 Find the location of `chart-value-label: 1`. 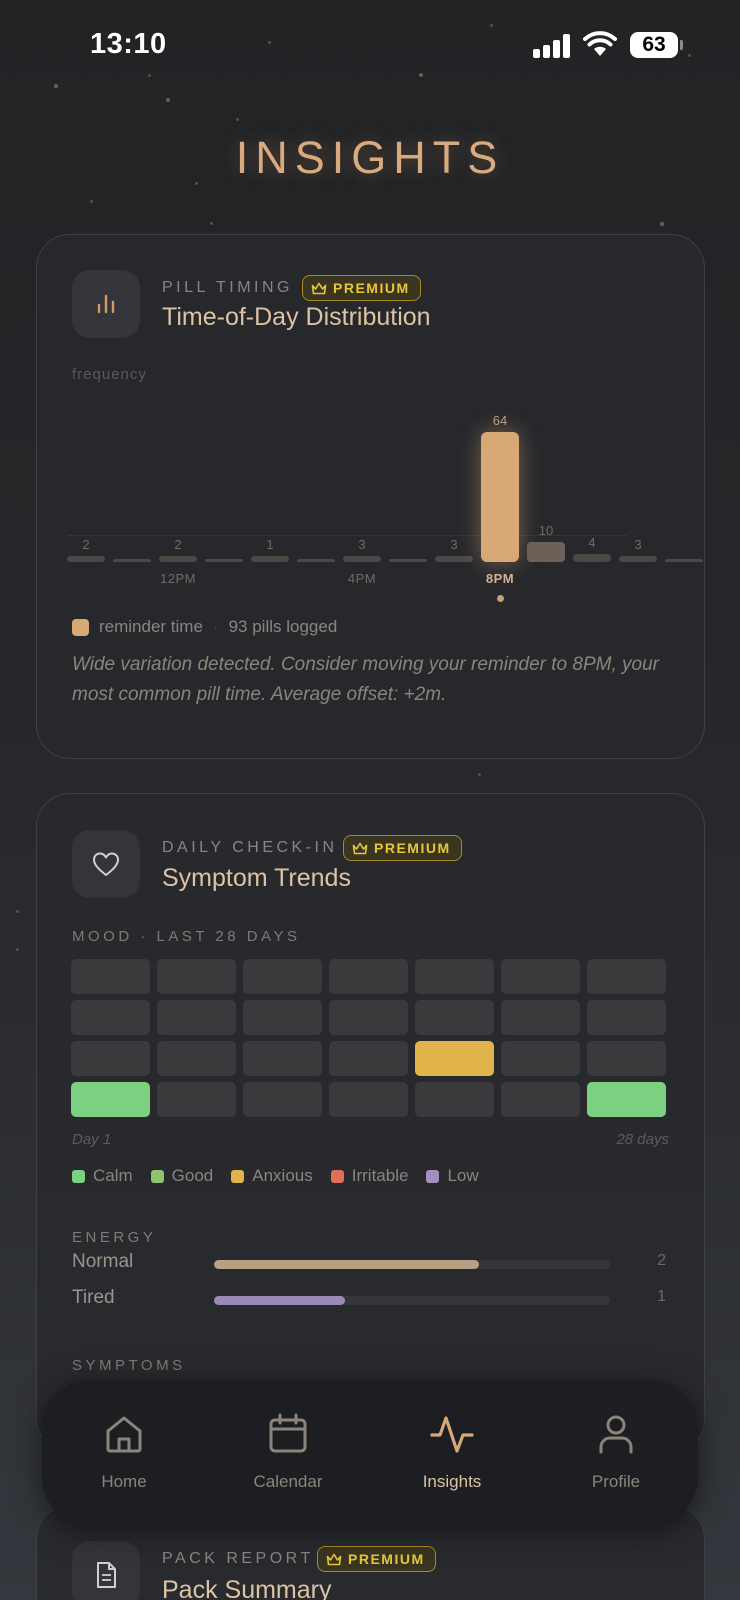

chart-value-label: 1 is located at coordinates (270, 544).